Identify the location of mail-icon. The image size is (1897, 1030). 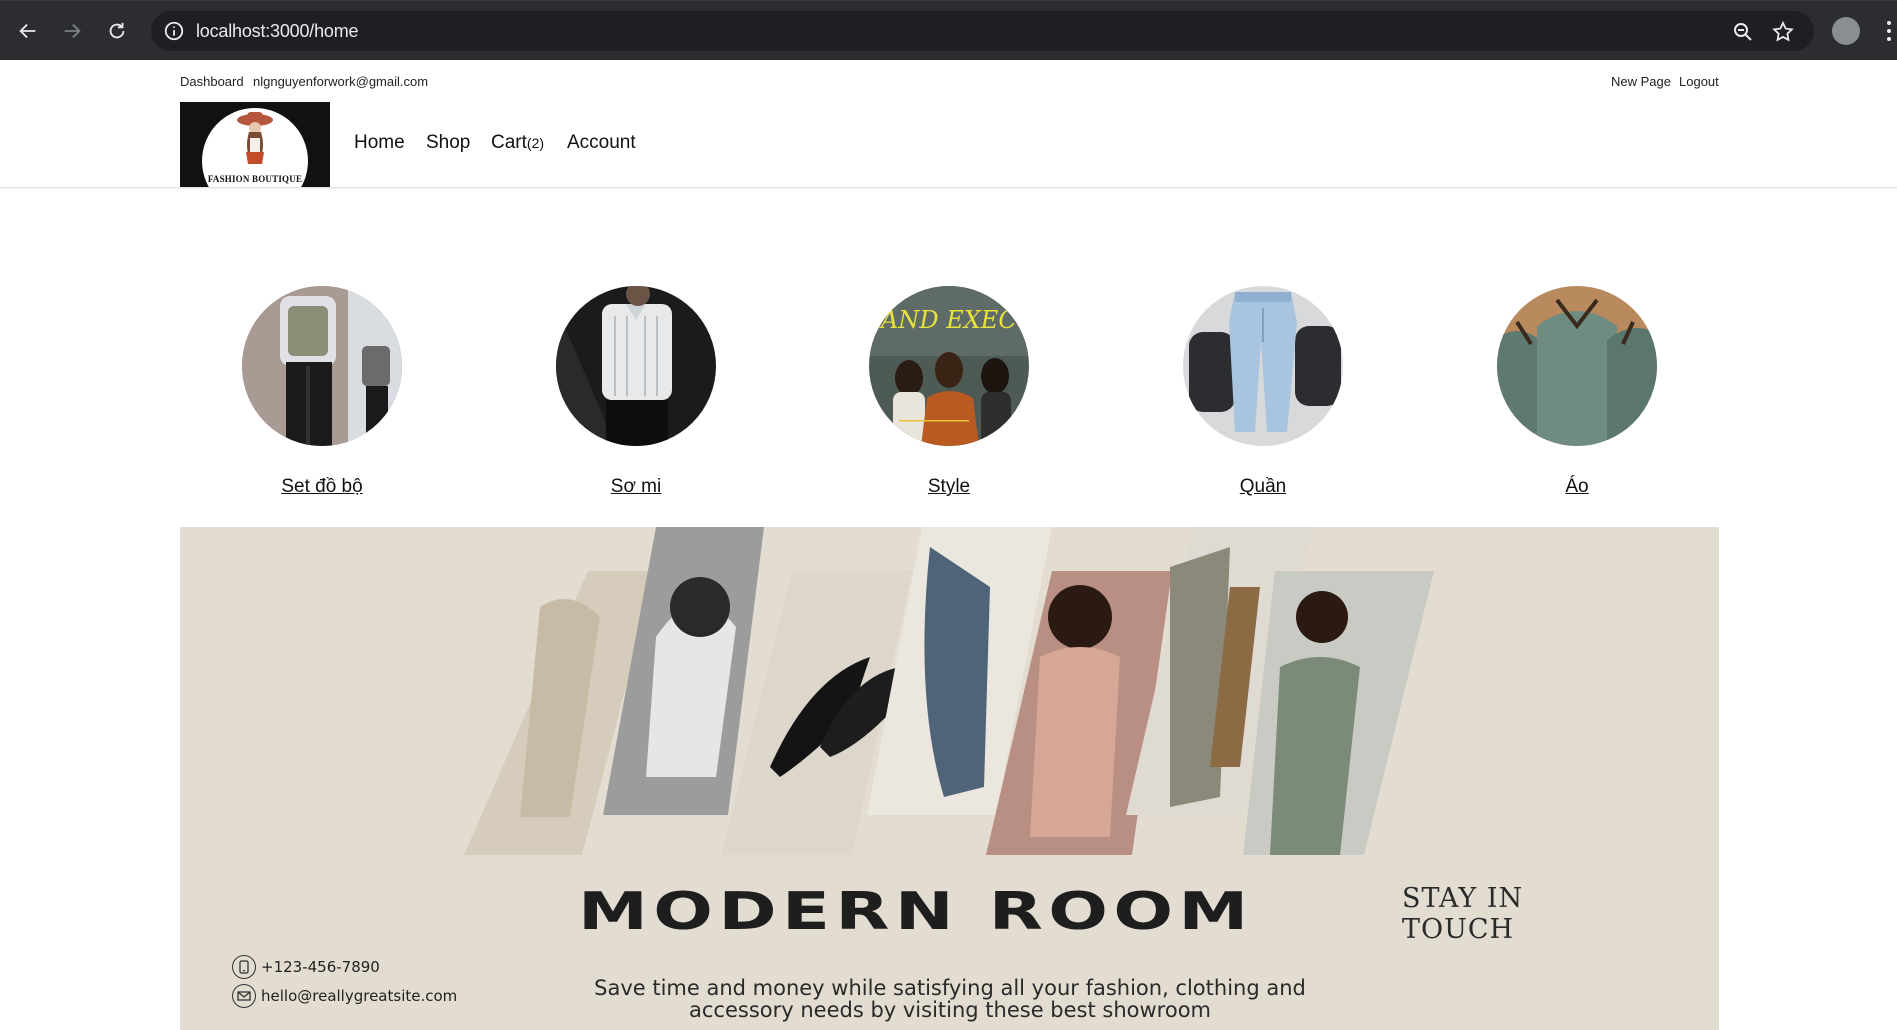
(244, 996).